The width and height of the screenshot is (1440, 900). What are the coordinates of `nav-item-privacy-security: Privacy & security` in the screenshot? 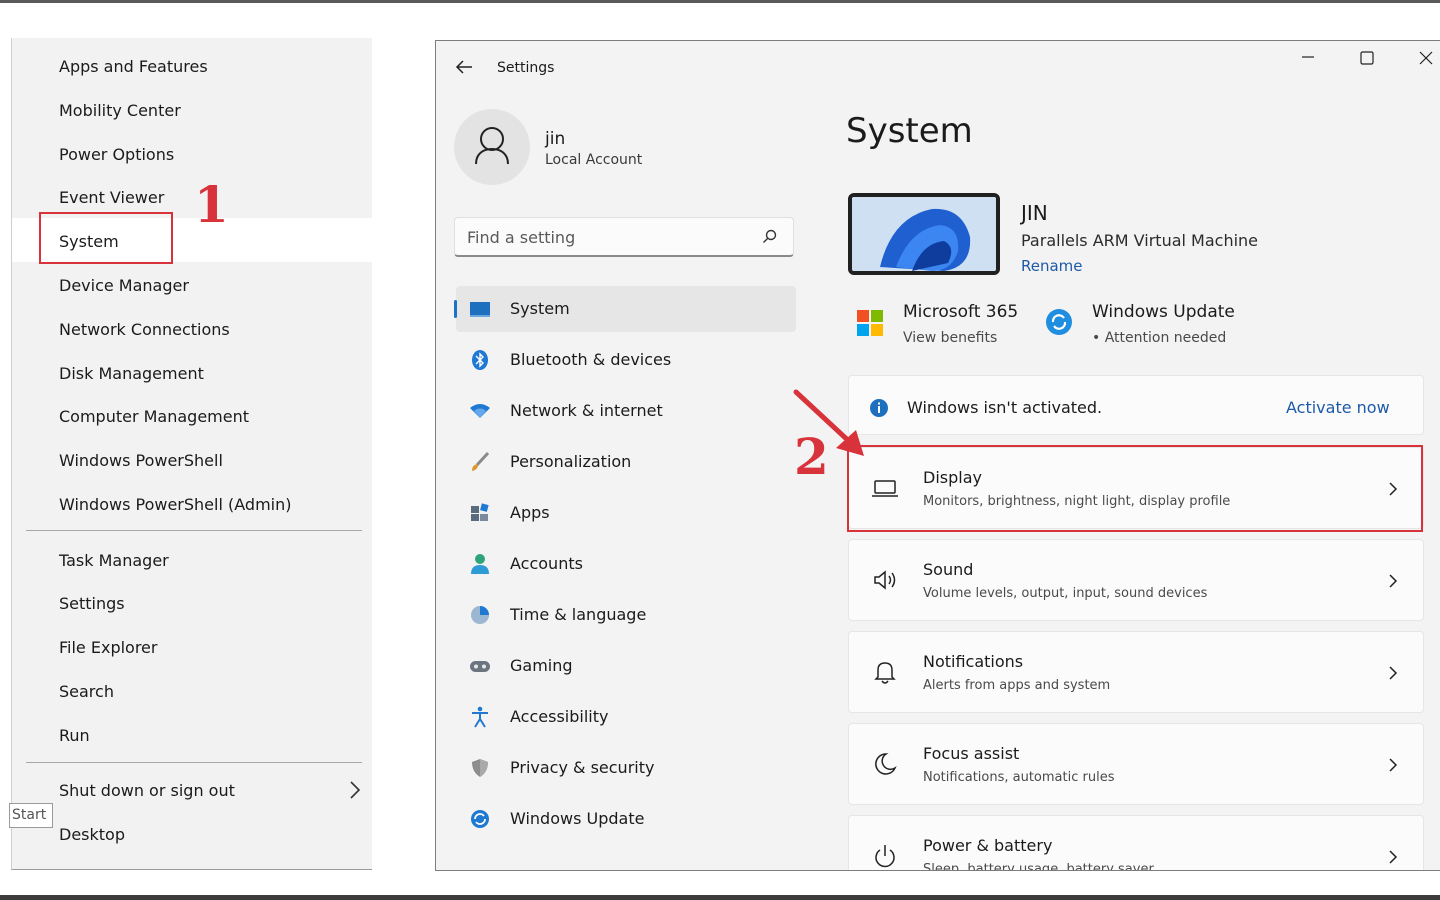 It's located at (626, 768).